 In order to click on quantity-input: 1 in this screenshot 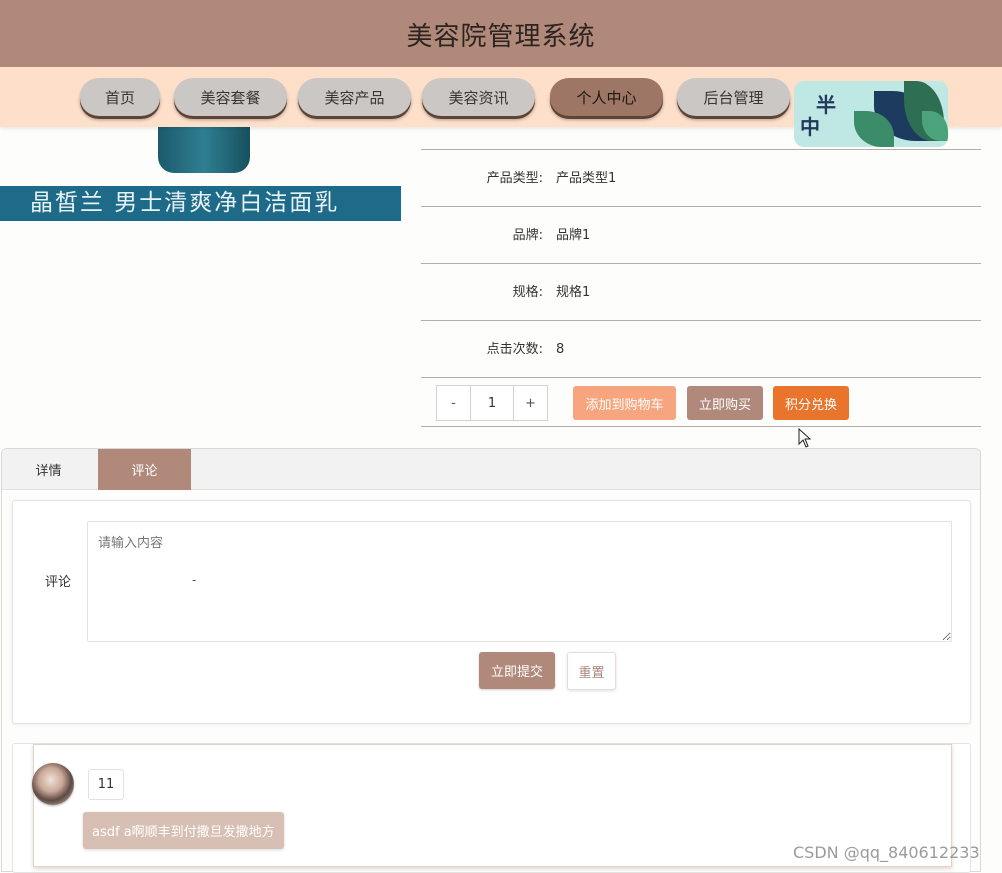, I will do `click(492, 403)`.